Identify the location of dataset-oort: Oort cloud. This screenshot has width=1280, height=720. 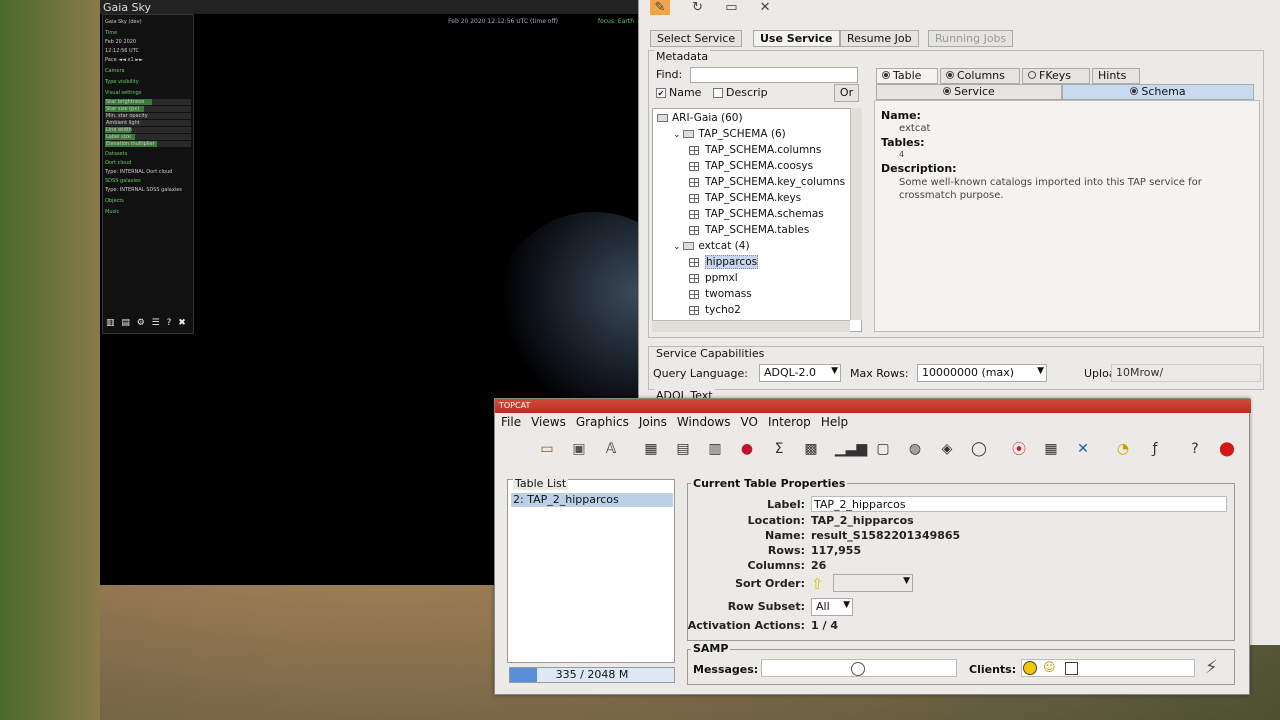
(148, 163).